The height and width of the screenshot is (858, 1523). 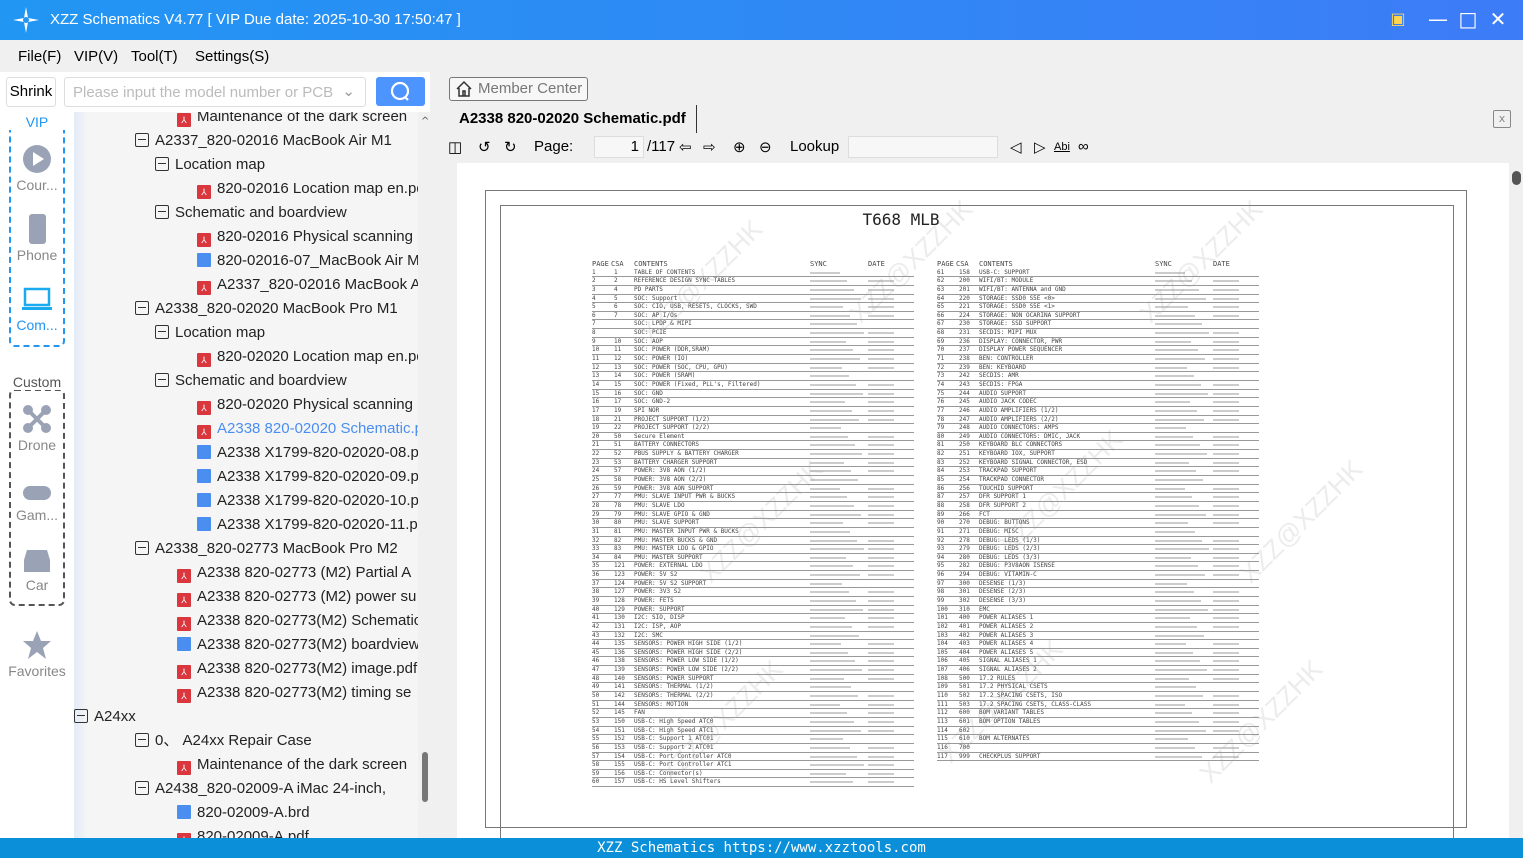 I want to click on tree-file: ⅄ 820-02020 Physical scanning, so click(x=305, y=405).